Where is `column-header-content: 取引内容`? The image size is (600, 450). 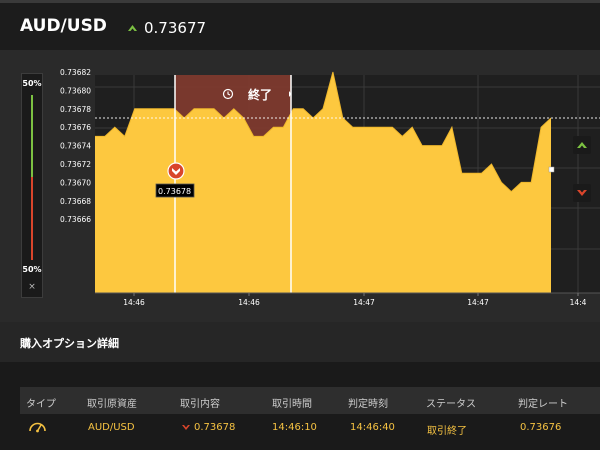 column-header-content: 取引内容 is located at coordinates (200, 404).